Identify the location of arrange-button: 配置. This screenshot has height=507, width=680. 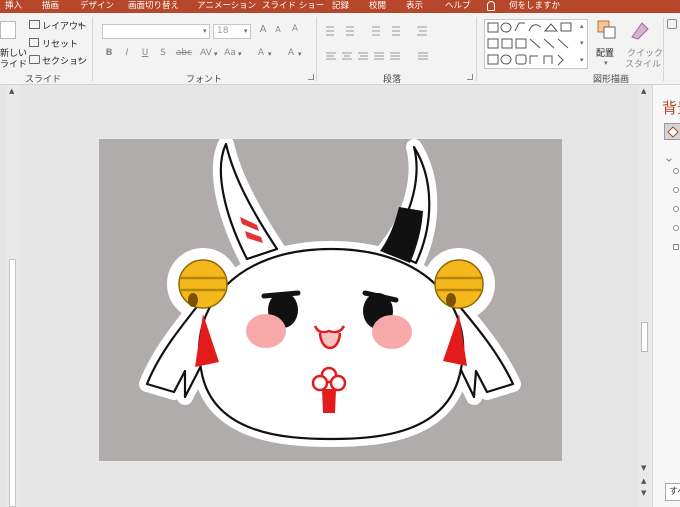
(605, 52).